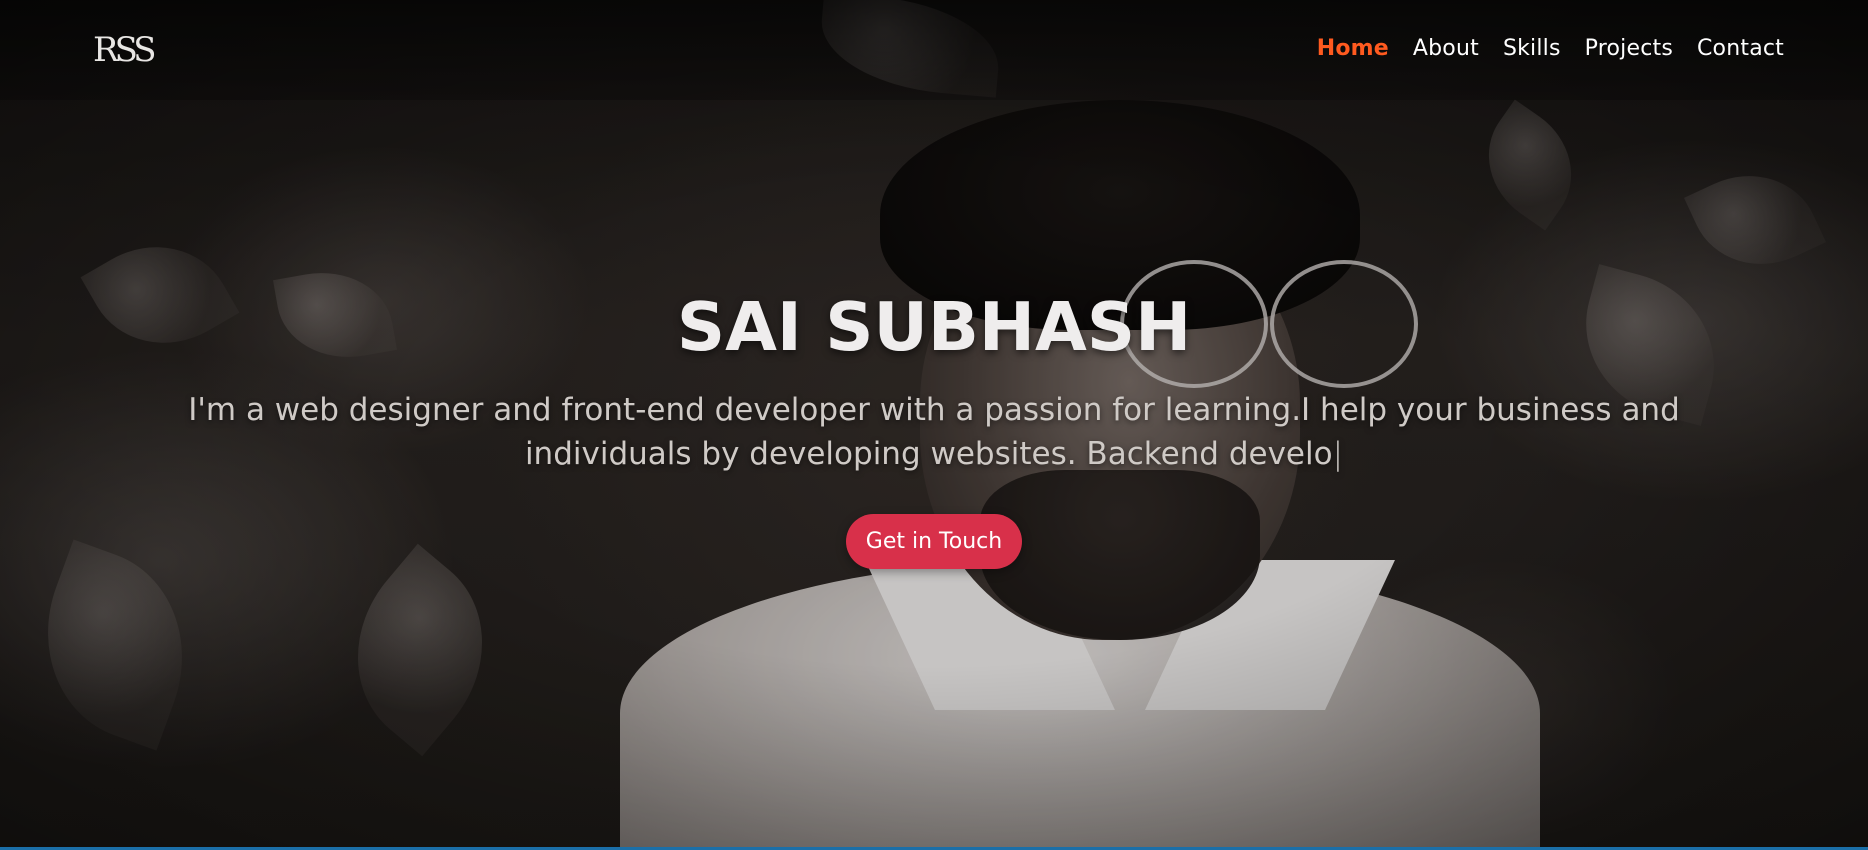 This screenshot has height=850, width=1868. I want to click on nav-projects: Projects, so click(1629, 48).